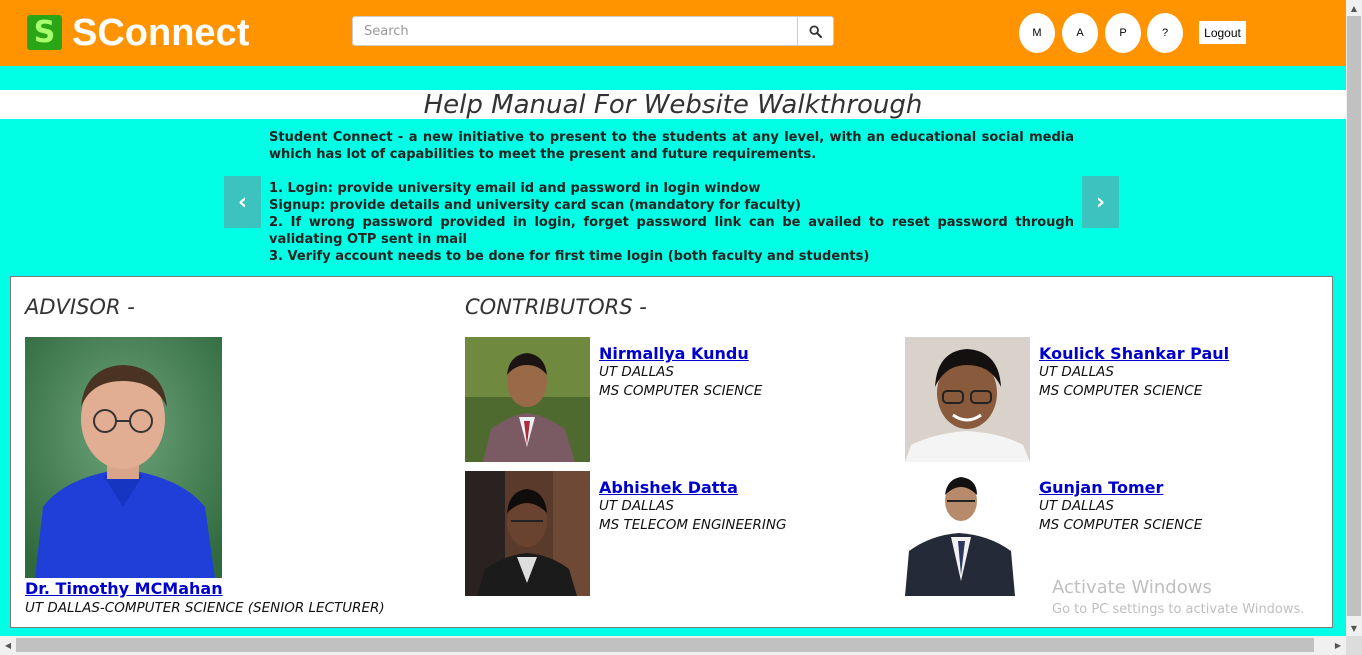 Image resolution: width=1362 pixels, height=655 pixels. I want to click on horizontal-scrollbar: ◀ ▶, so click(681, 645).